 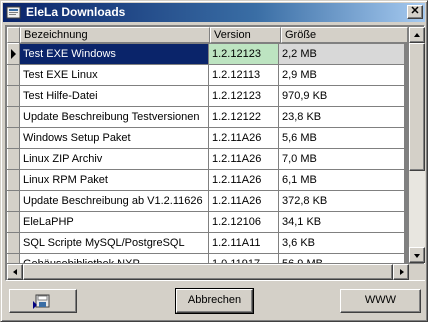 What do you see at coordinates (341, 96) in the screenshot?
I see `cell-size: 970,9 KB` at bounding box center [341, 96].